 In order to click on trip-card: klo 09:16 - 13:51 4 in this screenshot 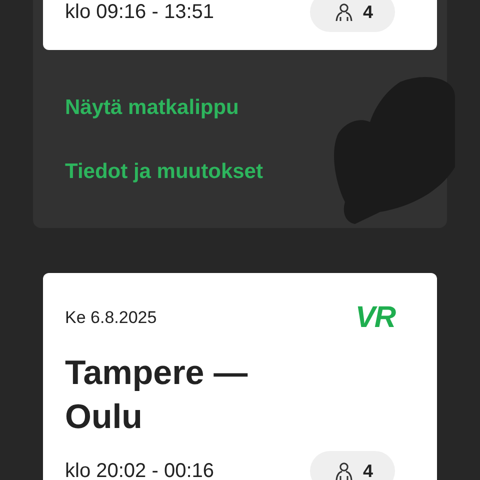, I will do `click(240, 25)`.